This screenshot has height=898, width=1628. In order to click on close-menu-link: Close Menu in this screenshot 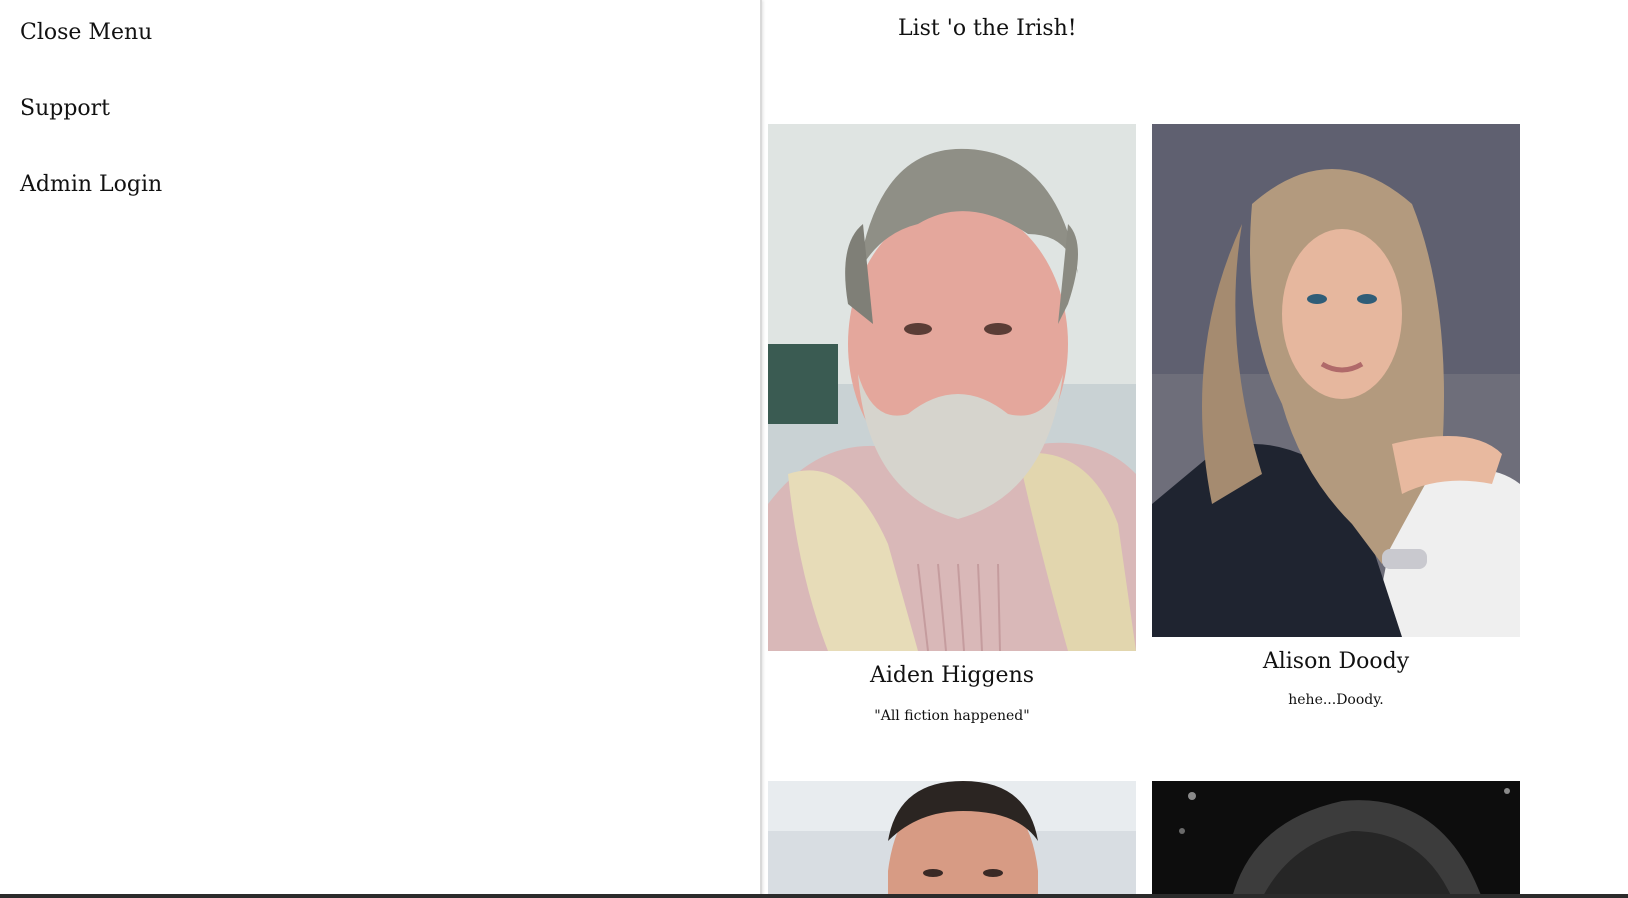, I will do `click(86, 32)`.